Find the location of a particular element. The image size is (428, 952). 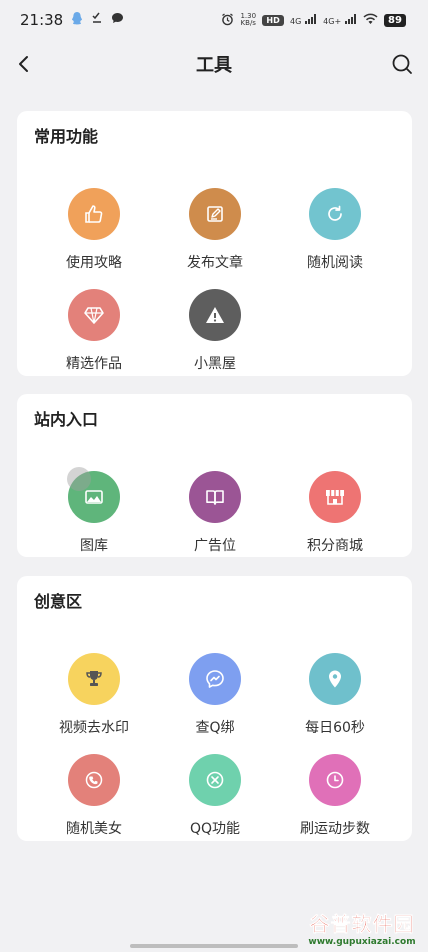

tile-daily-60-seconds: 每日60秒 is located at coordinates (335, 698).